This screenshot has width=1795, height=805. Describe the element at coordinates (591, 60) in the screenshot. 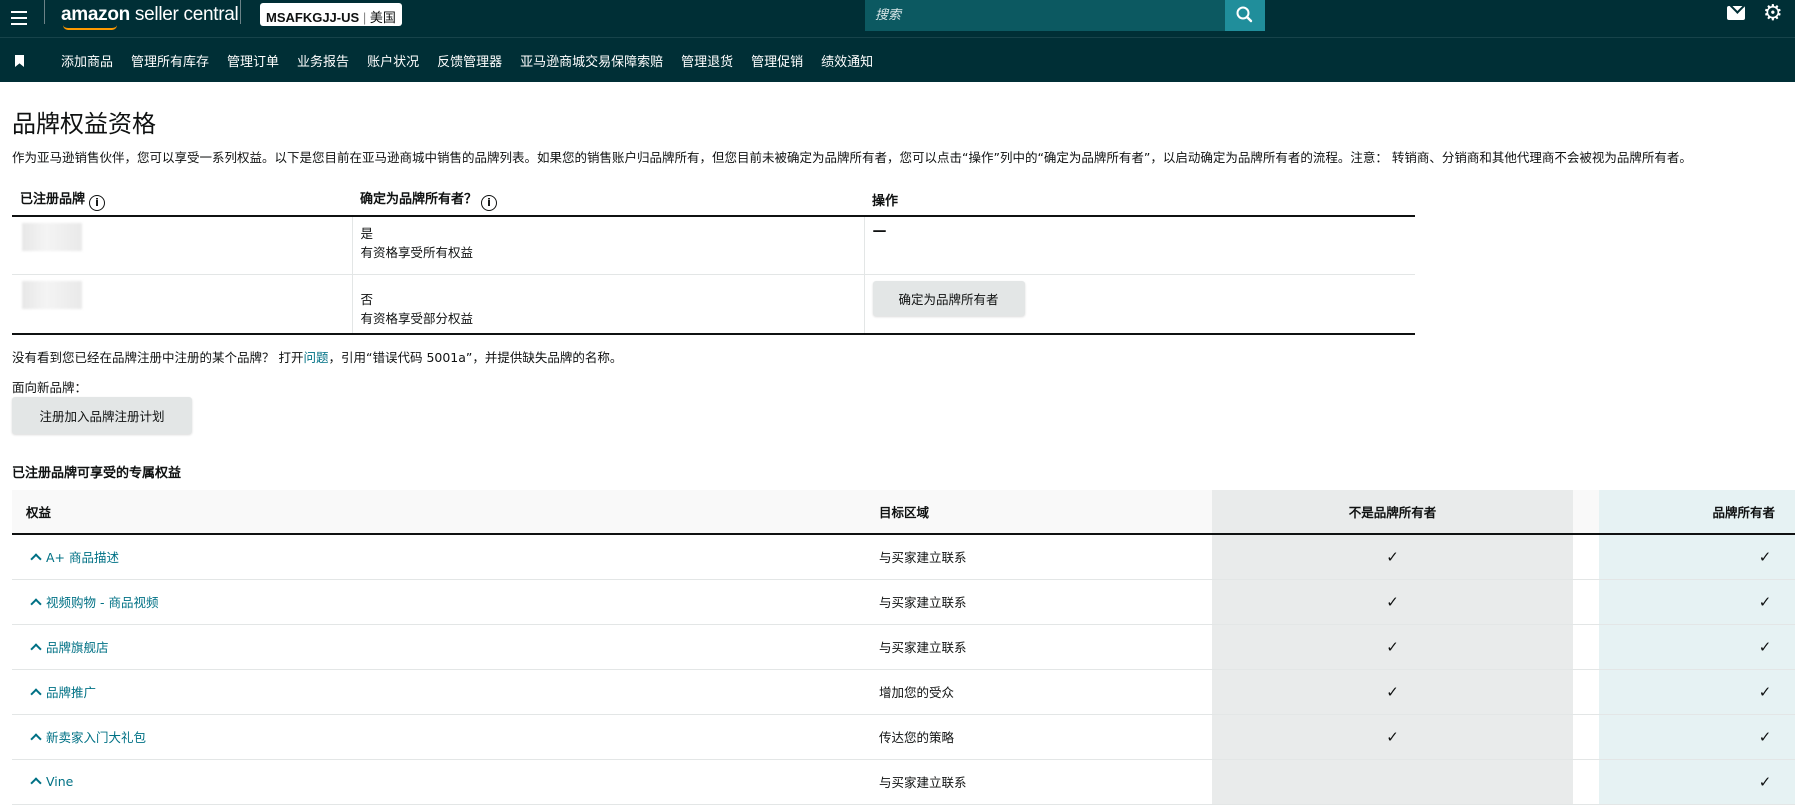

I see `nav-item-a-to-z-claims: 亚马逊商城交易保障索赔` at that location.